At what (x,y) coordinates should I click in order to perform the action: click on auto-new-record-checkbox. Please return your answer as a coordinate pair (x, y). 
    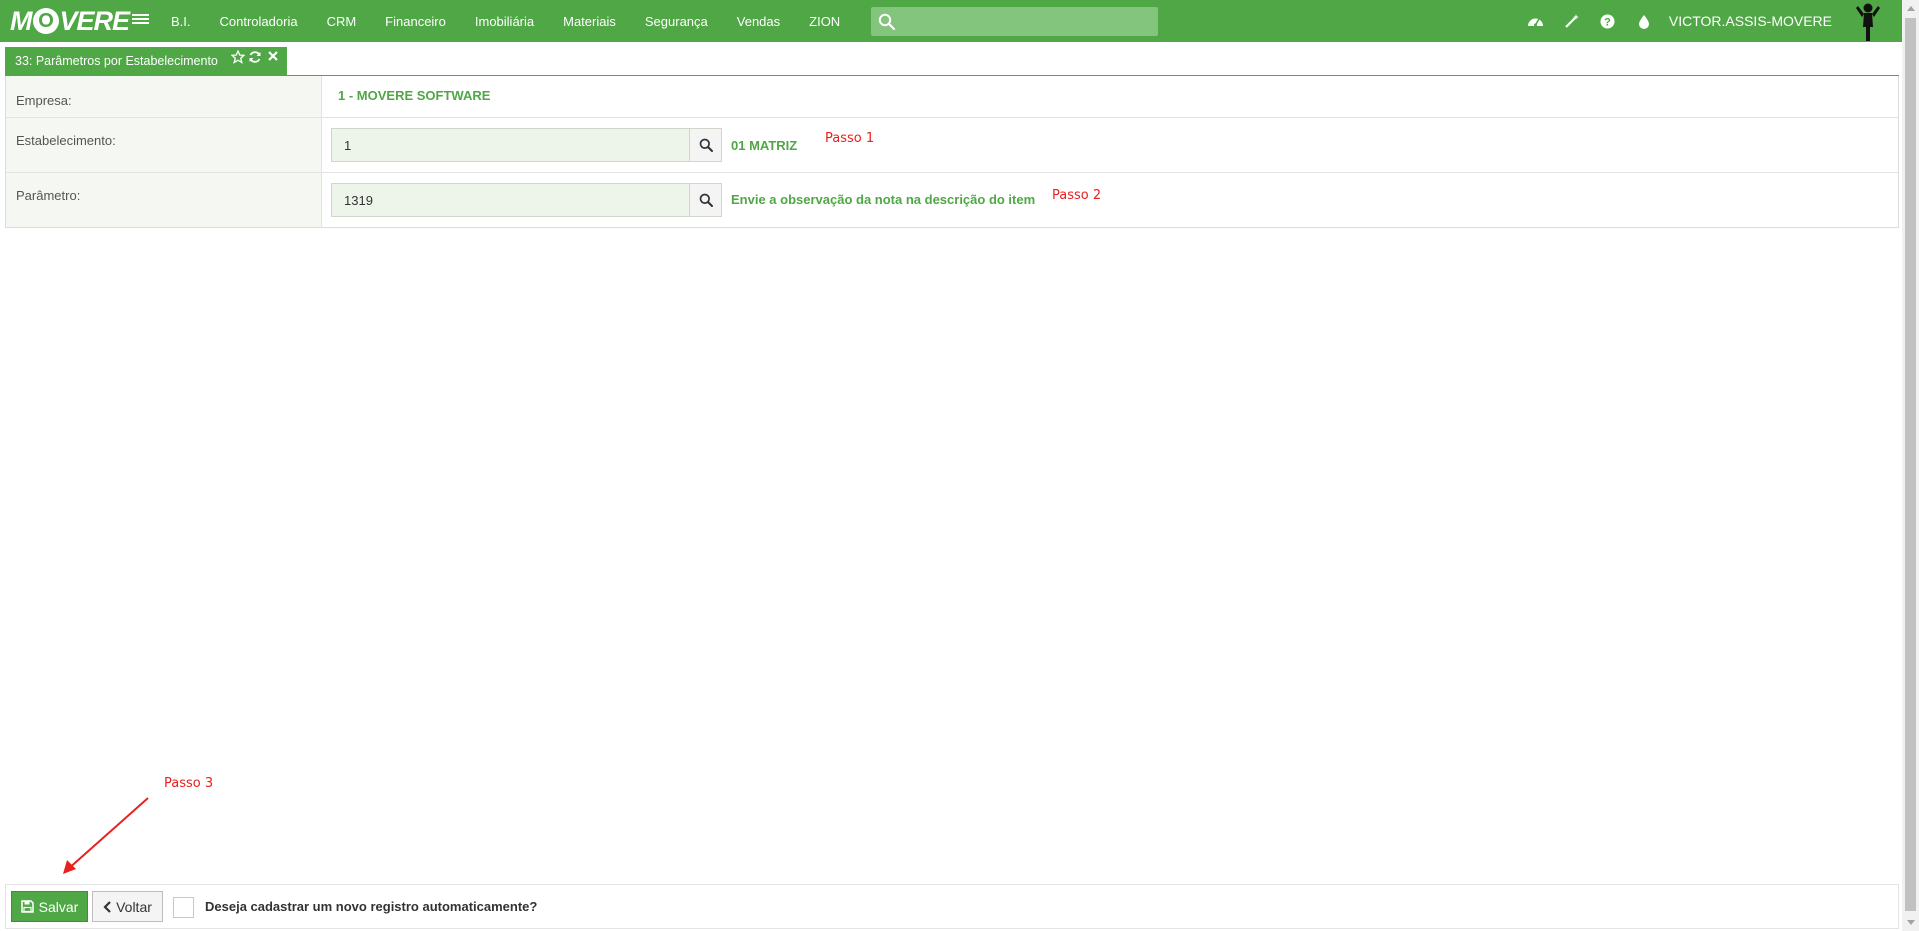
    Looking at the image, I should click on (183, 907).